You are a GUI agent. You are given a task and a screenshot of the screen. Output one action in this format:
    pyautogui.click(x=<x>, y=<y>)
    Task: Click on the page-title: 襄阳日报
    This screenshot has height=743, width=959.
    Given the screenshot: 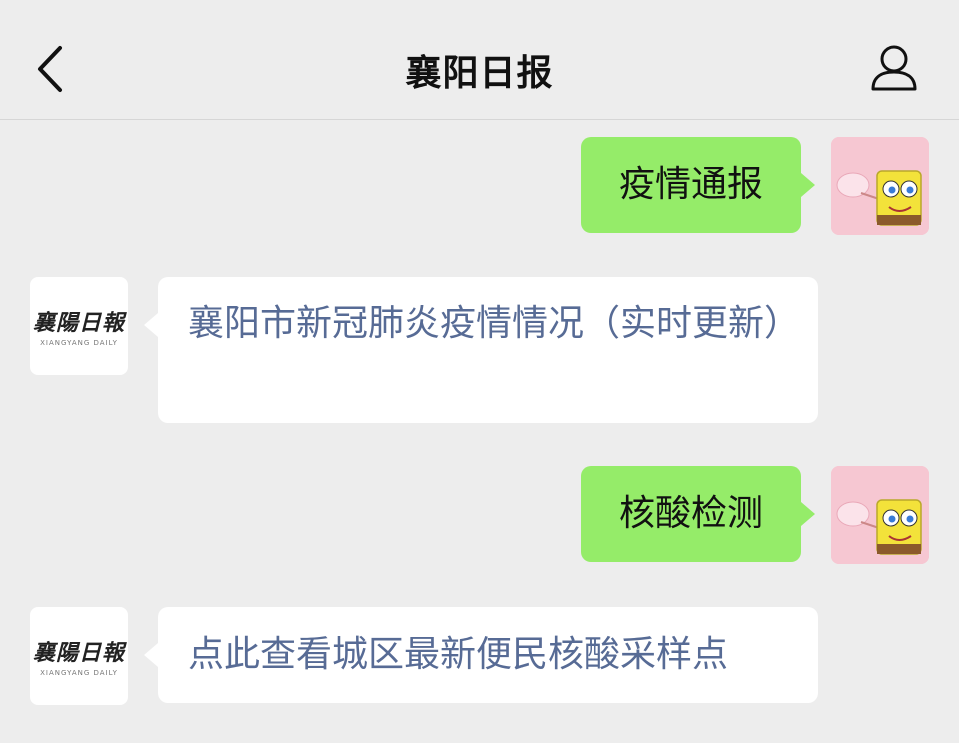 What is the action you would take?
    pyautogui.click(x=479, y=73)
    